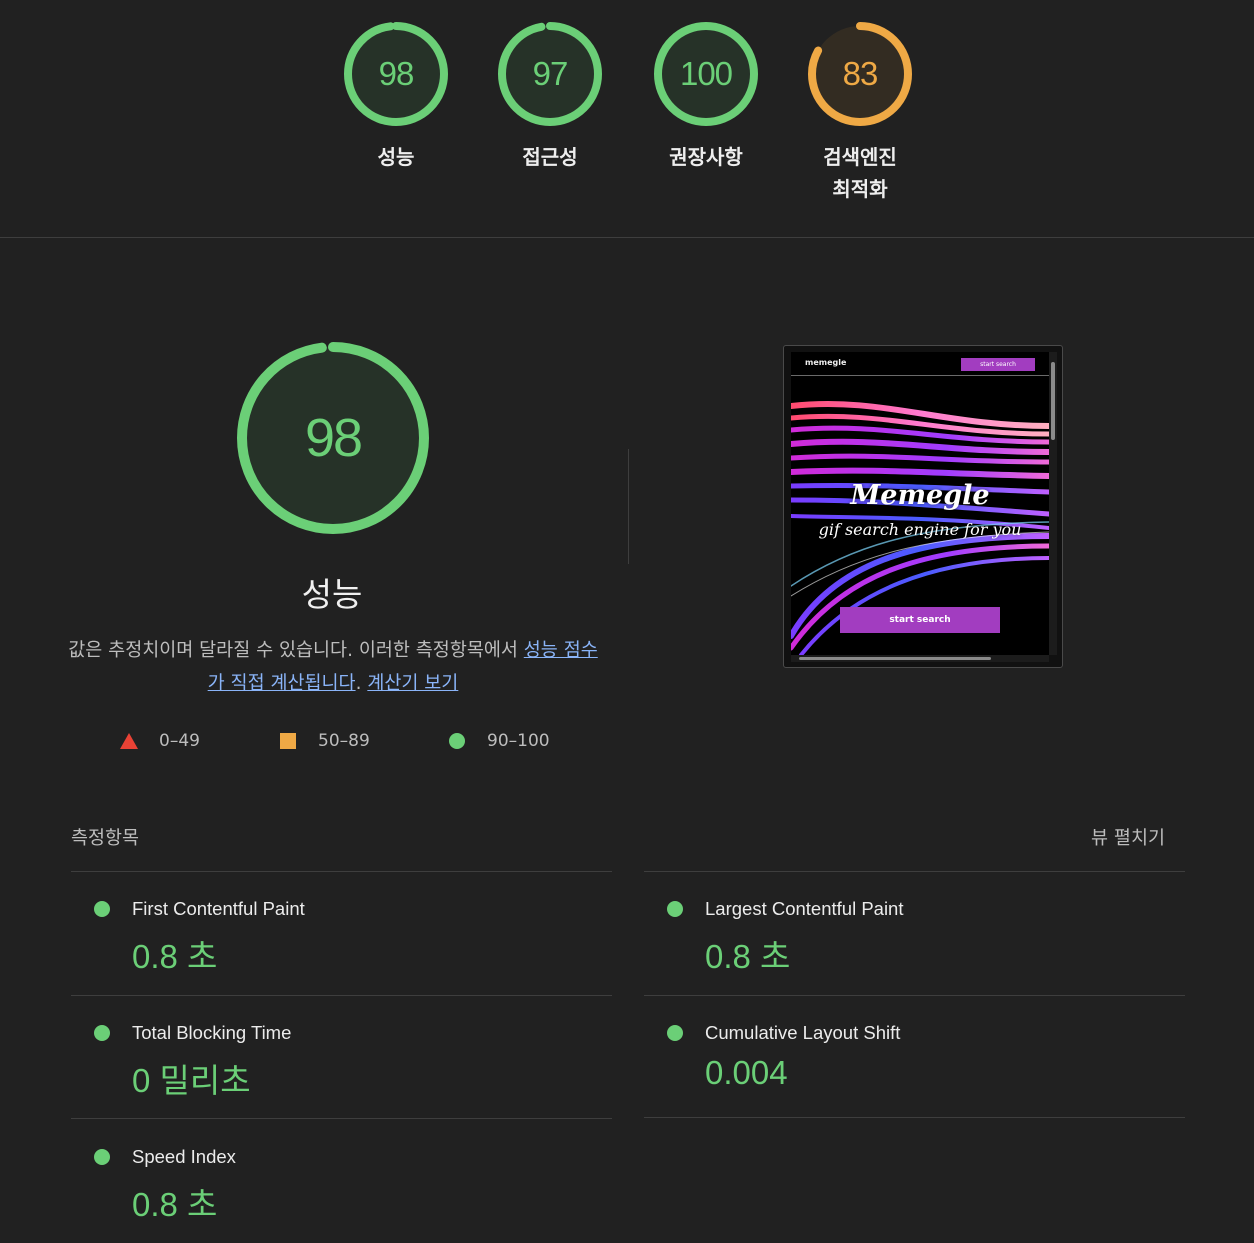 The image size is (1254, 1243). Describe the element at coordinates (860, 111) in the screenshot. I see `gauge-seo: 83 검색엔진 최적화` at that location.